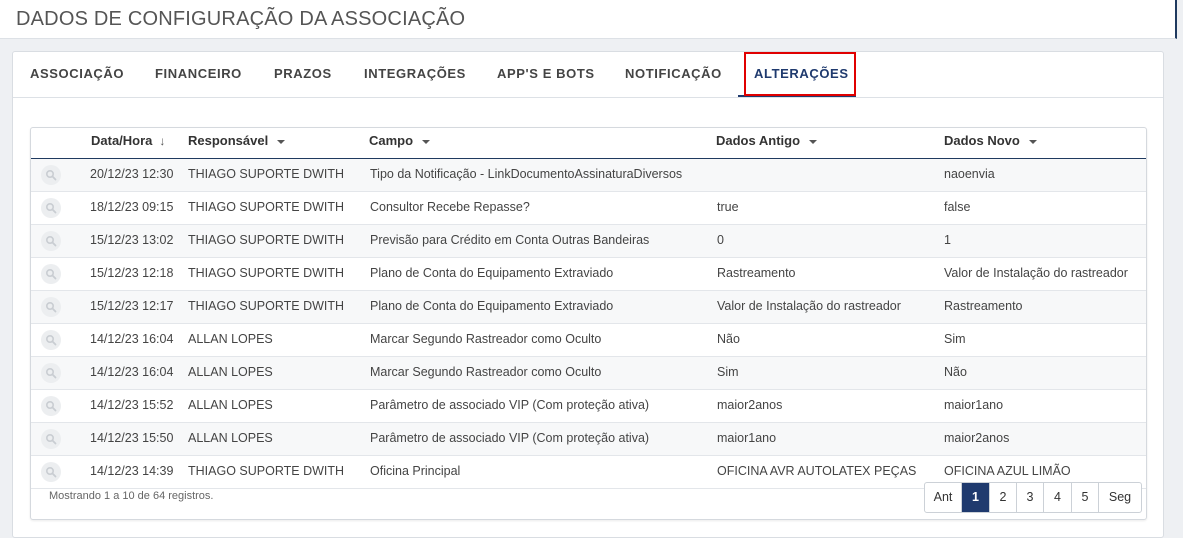 This screenshot has width=1183, height=538. Describe the element at coordinates (947, 240) in the screenshot. I see `cell-new-value: 1` at that location.